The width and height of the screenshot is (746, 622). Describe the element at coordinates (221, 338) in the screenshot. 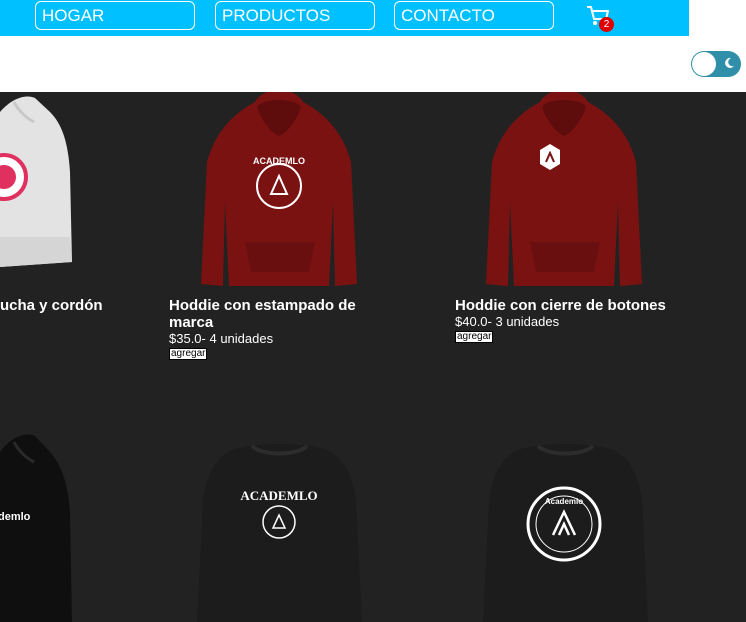

I see `product-price: $35.0- 4 unidades` at that location.